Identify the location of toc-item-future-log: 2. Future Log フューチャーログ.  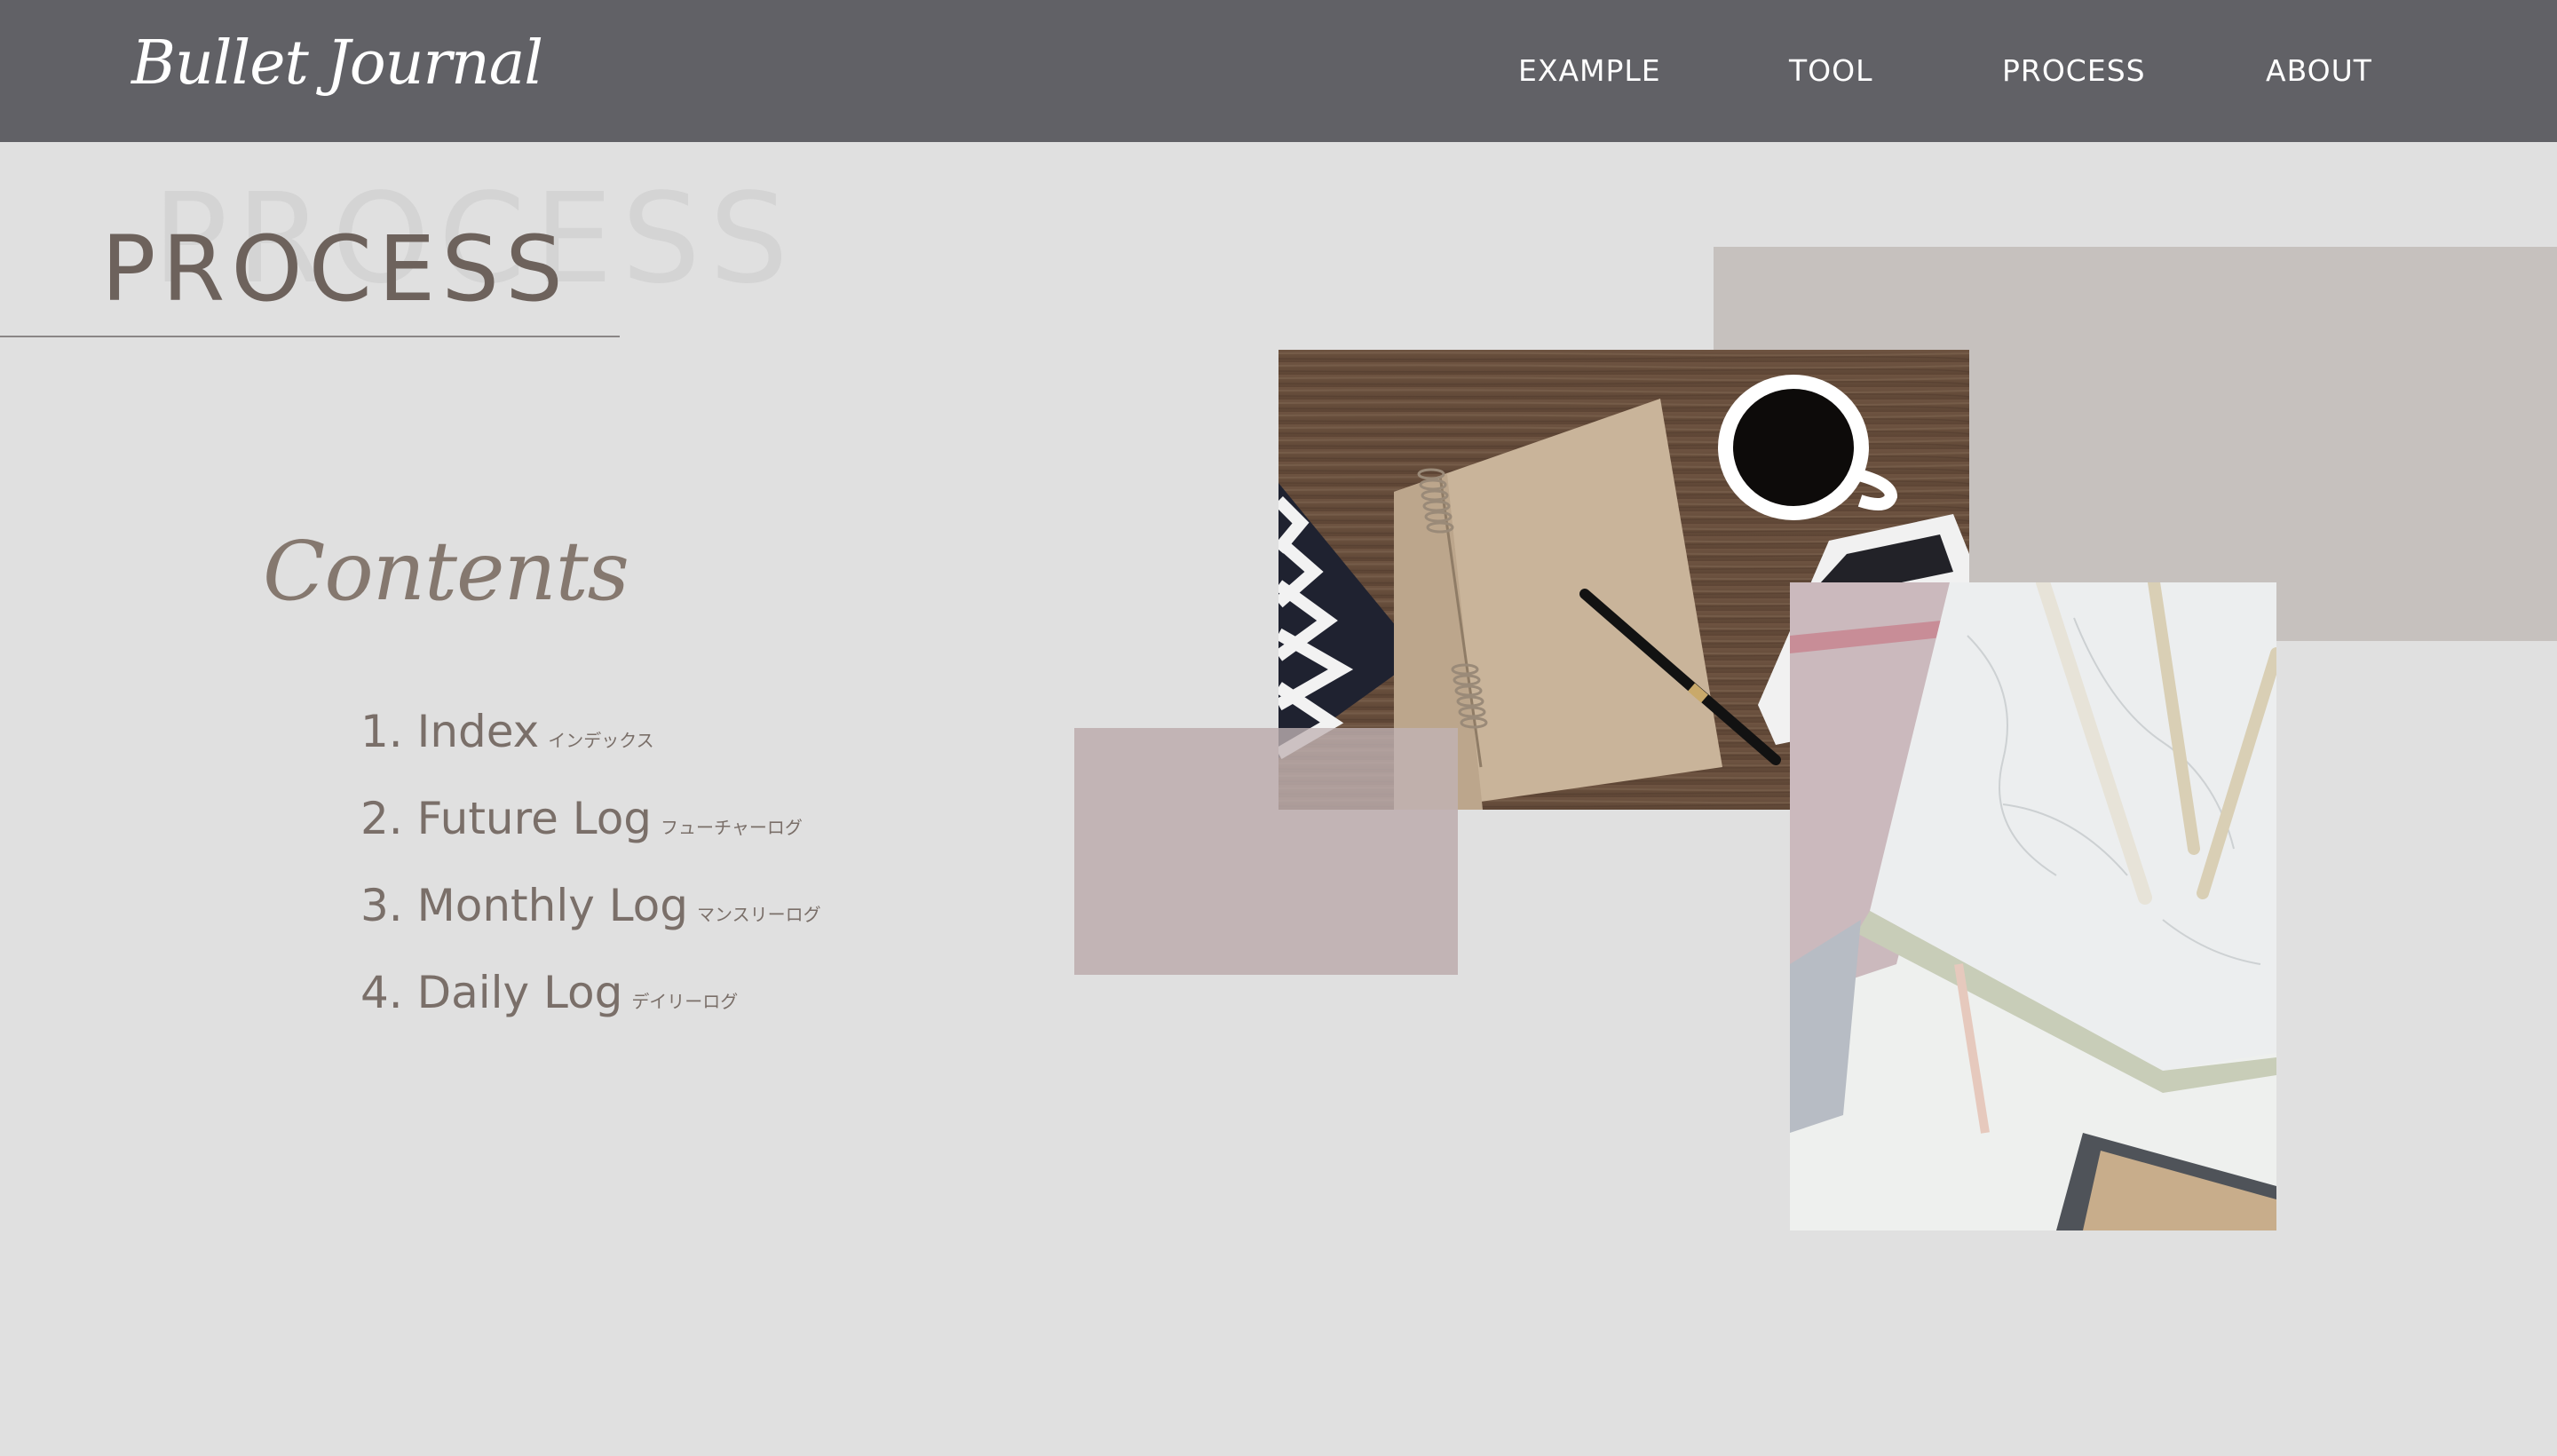
(581, 818).